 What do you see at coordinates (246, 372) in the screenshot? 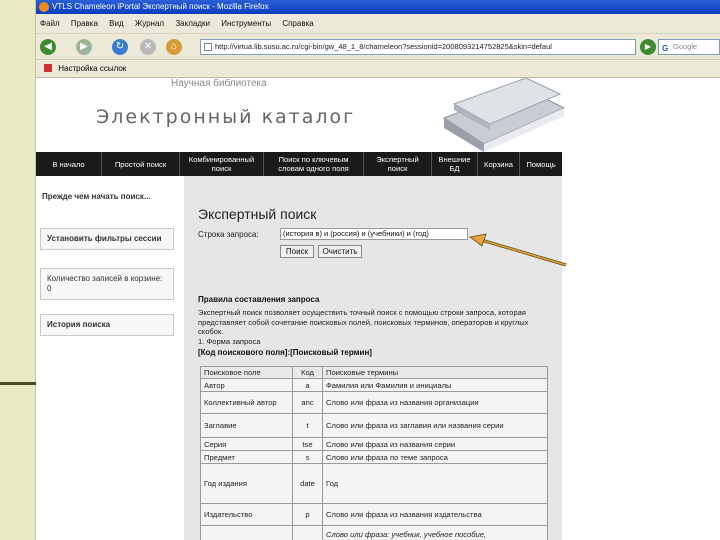
I see `table-header-cell: Поисковое поле` at bounding box center [246, 372].